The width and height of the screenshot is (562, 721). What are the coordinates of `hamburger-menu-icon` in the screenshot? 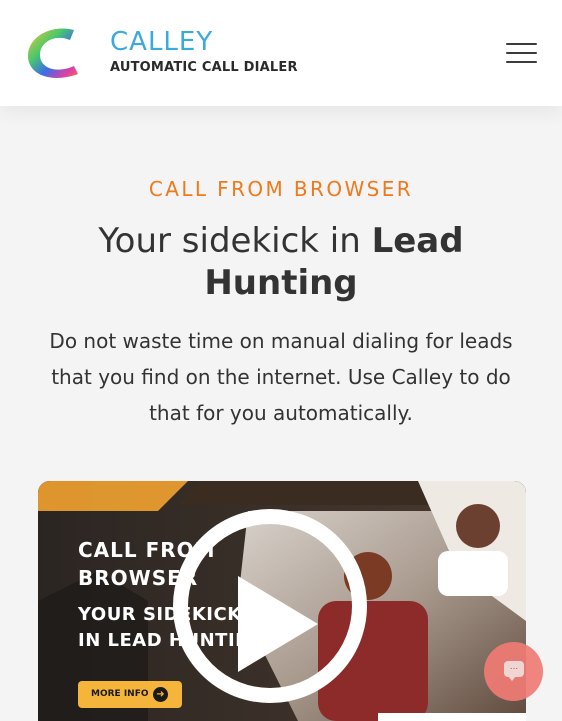 It's located at (522, 53).